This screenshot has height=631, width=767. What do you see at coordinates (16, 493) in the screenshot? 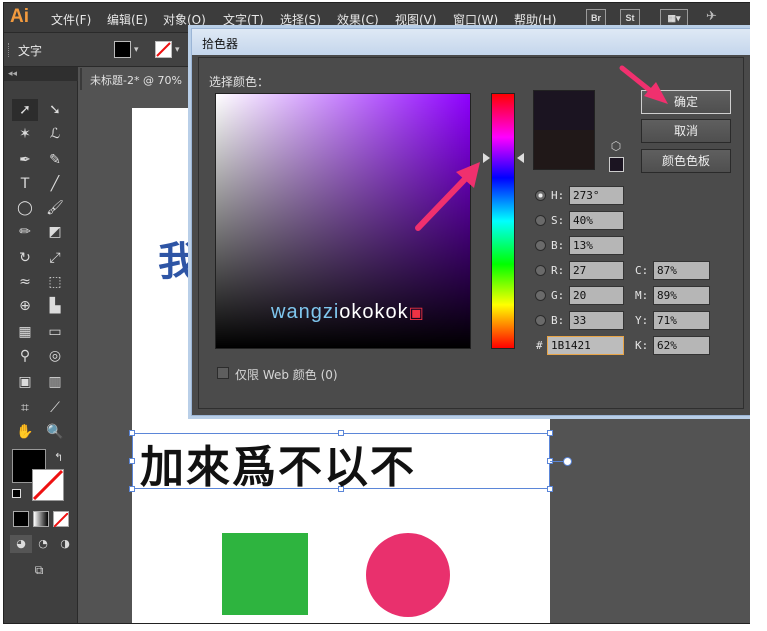
I see `default-colors-icon` at bounding box center [16, 493].